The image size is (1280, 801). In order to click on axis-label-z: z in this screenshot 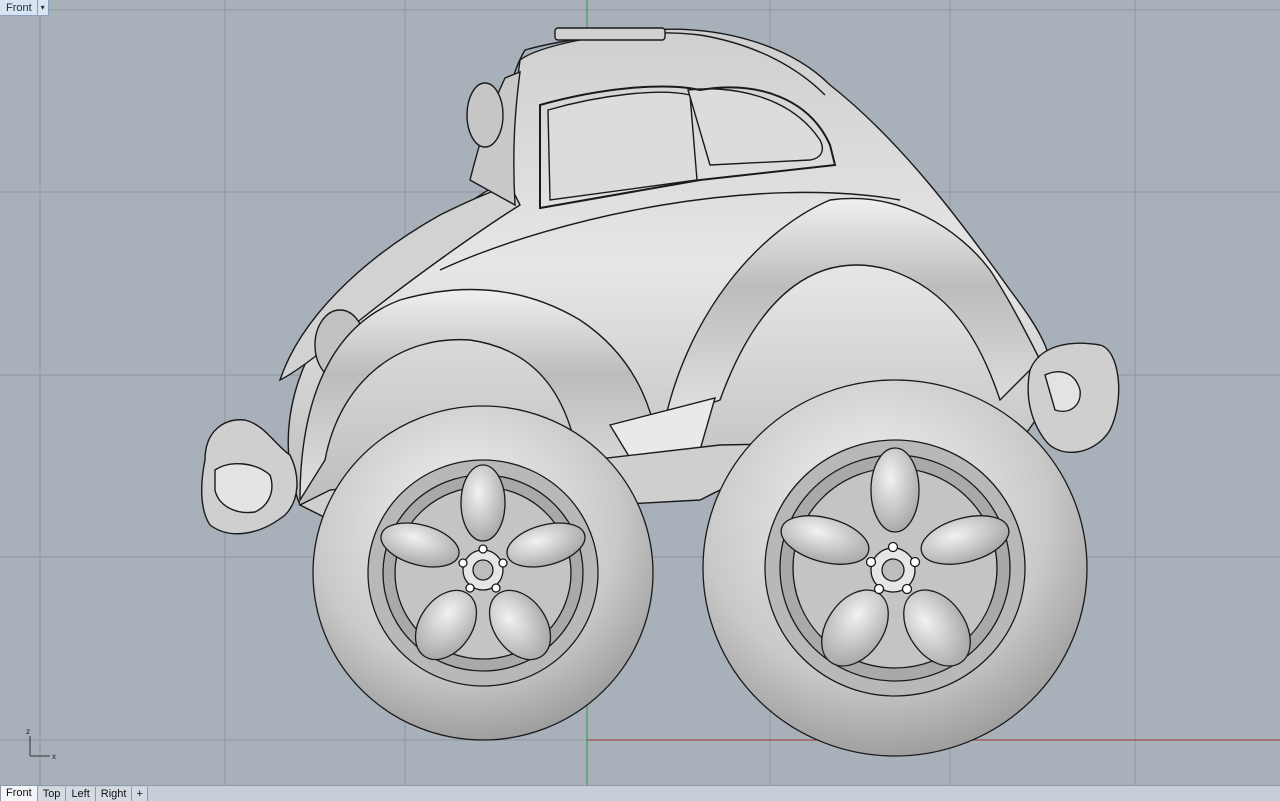, I will do `click(28, 731)`.